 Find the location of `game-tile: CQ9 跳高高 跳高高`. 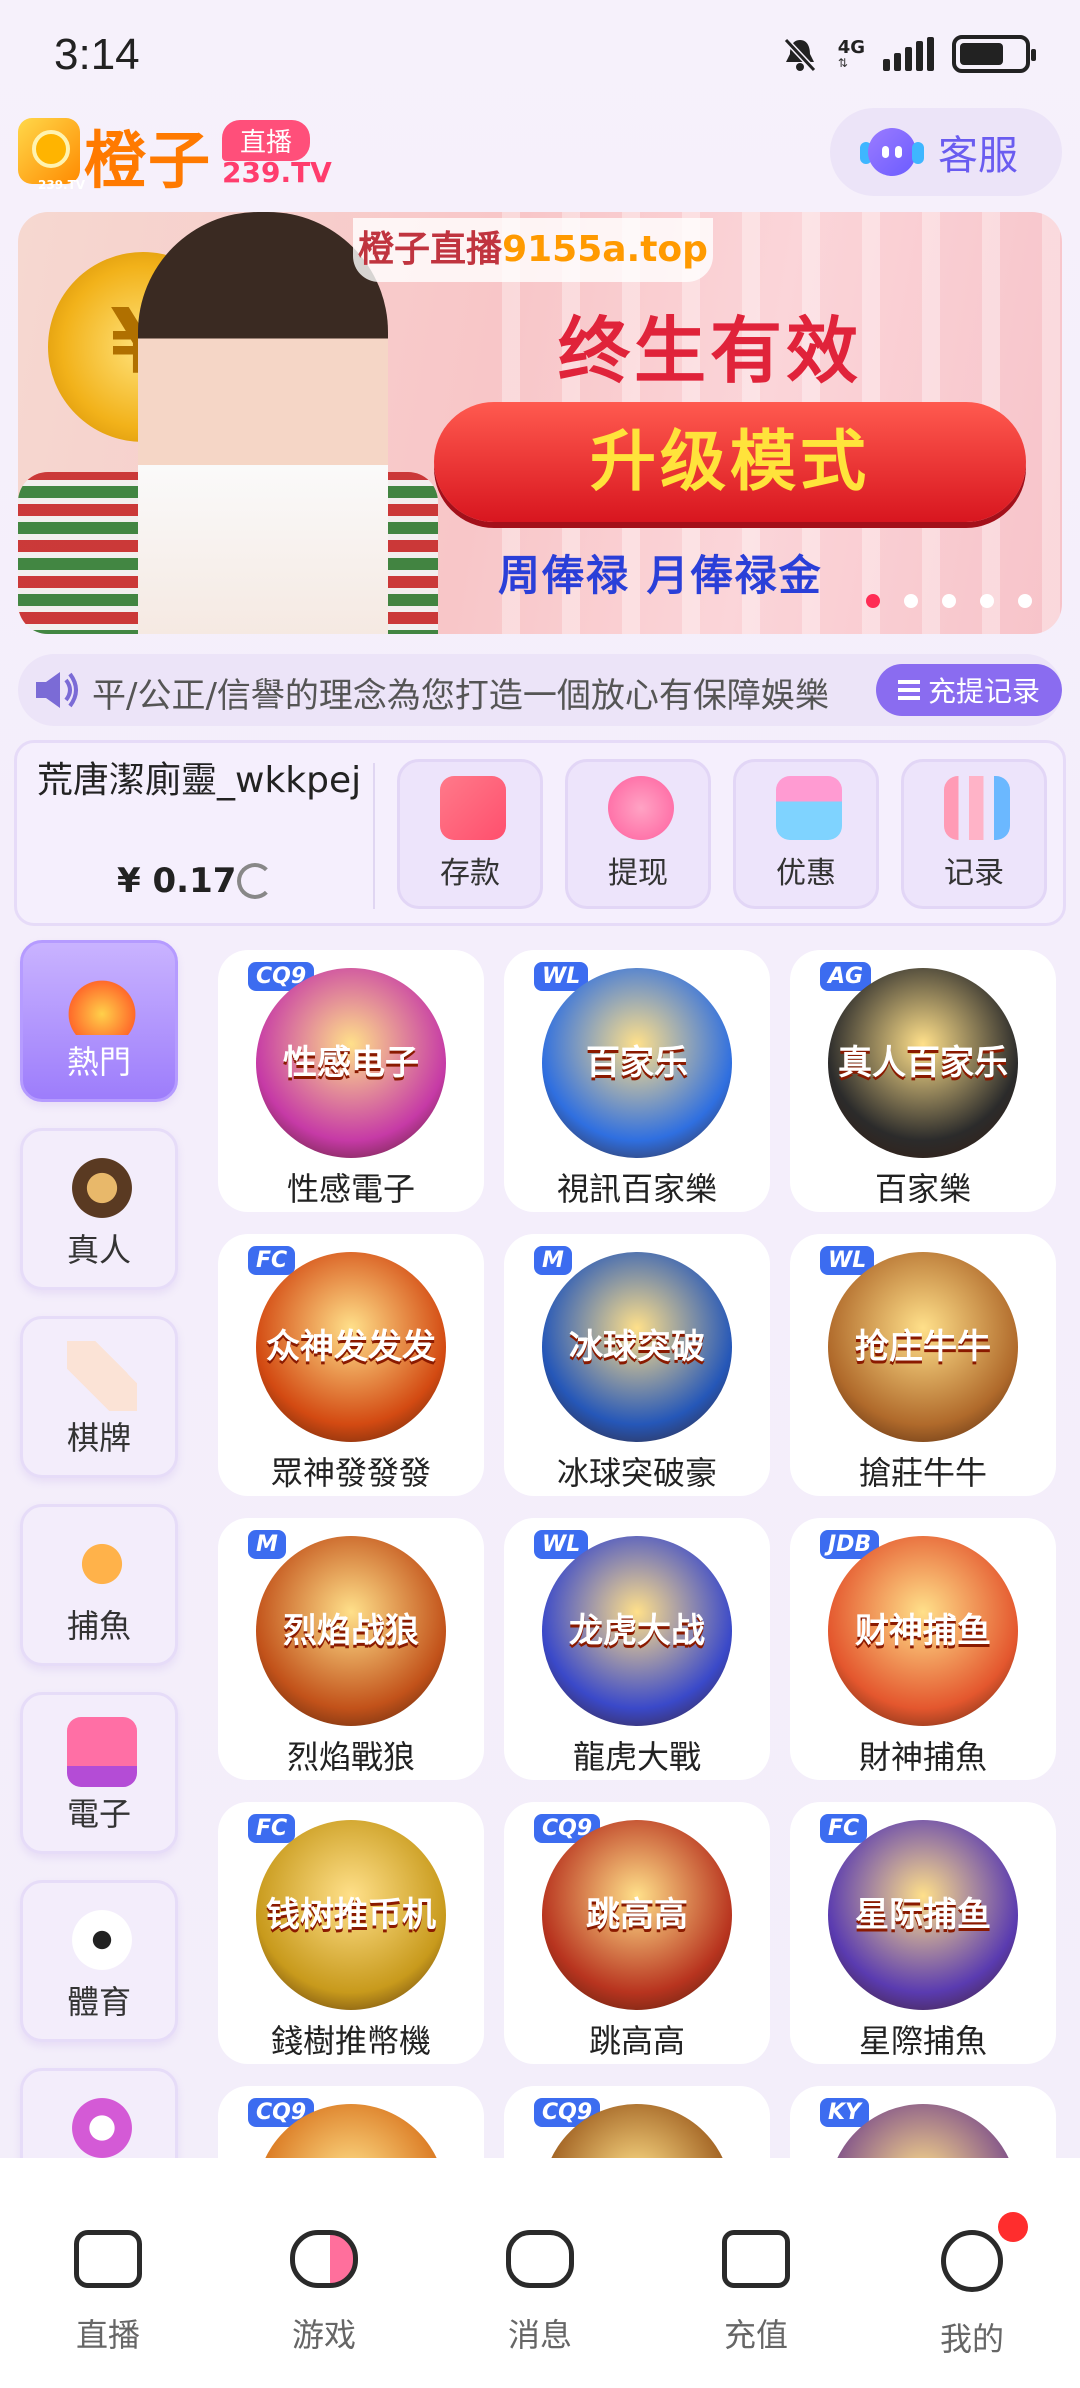

game-tile: CQ9 跳高高 跳高高 is located at coordinates (637, 1933).